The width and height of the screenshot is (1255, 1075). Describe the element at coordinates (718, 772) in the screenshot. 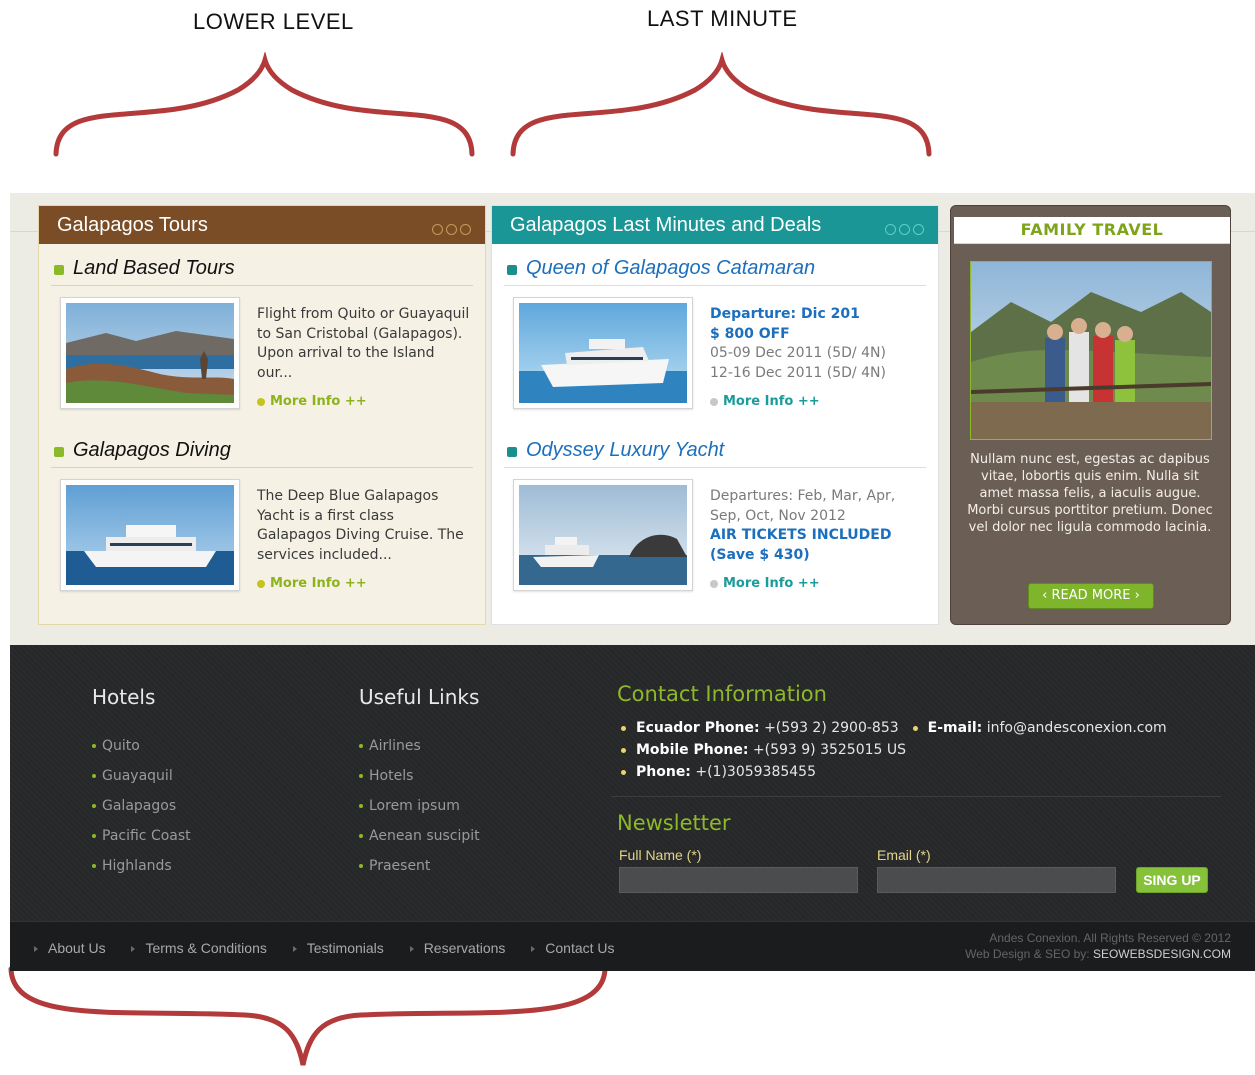

I see `contact-line-phone: Phone: +(1)3059385455` at that location.